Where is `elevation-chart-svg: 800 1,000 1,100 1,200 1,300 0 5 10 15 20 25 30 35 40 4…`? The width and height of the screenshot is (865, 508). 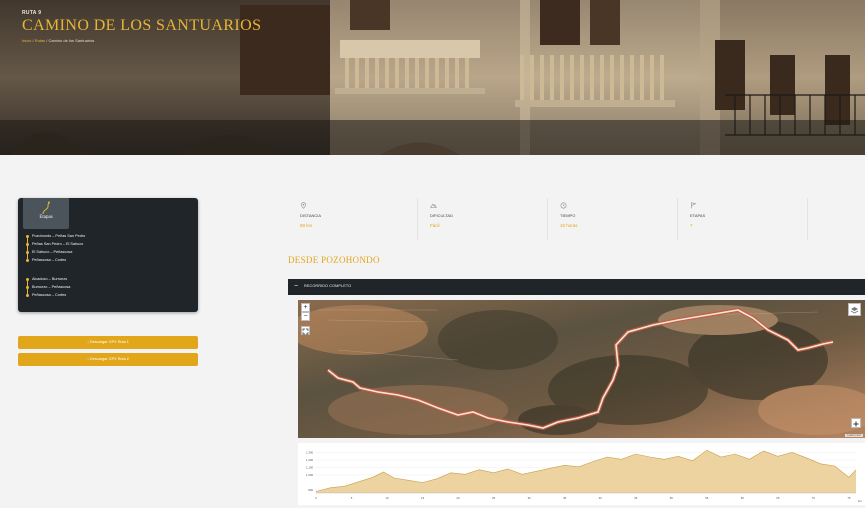 elevation-chart-svg: 800 1,000 1,100 1,200 1,300 0 5 10 15 20 25 30 35 40 4… is located at coordinates (584, 476).